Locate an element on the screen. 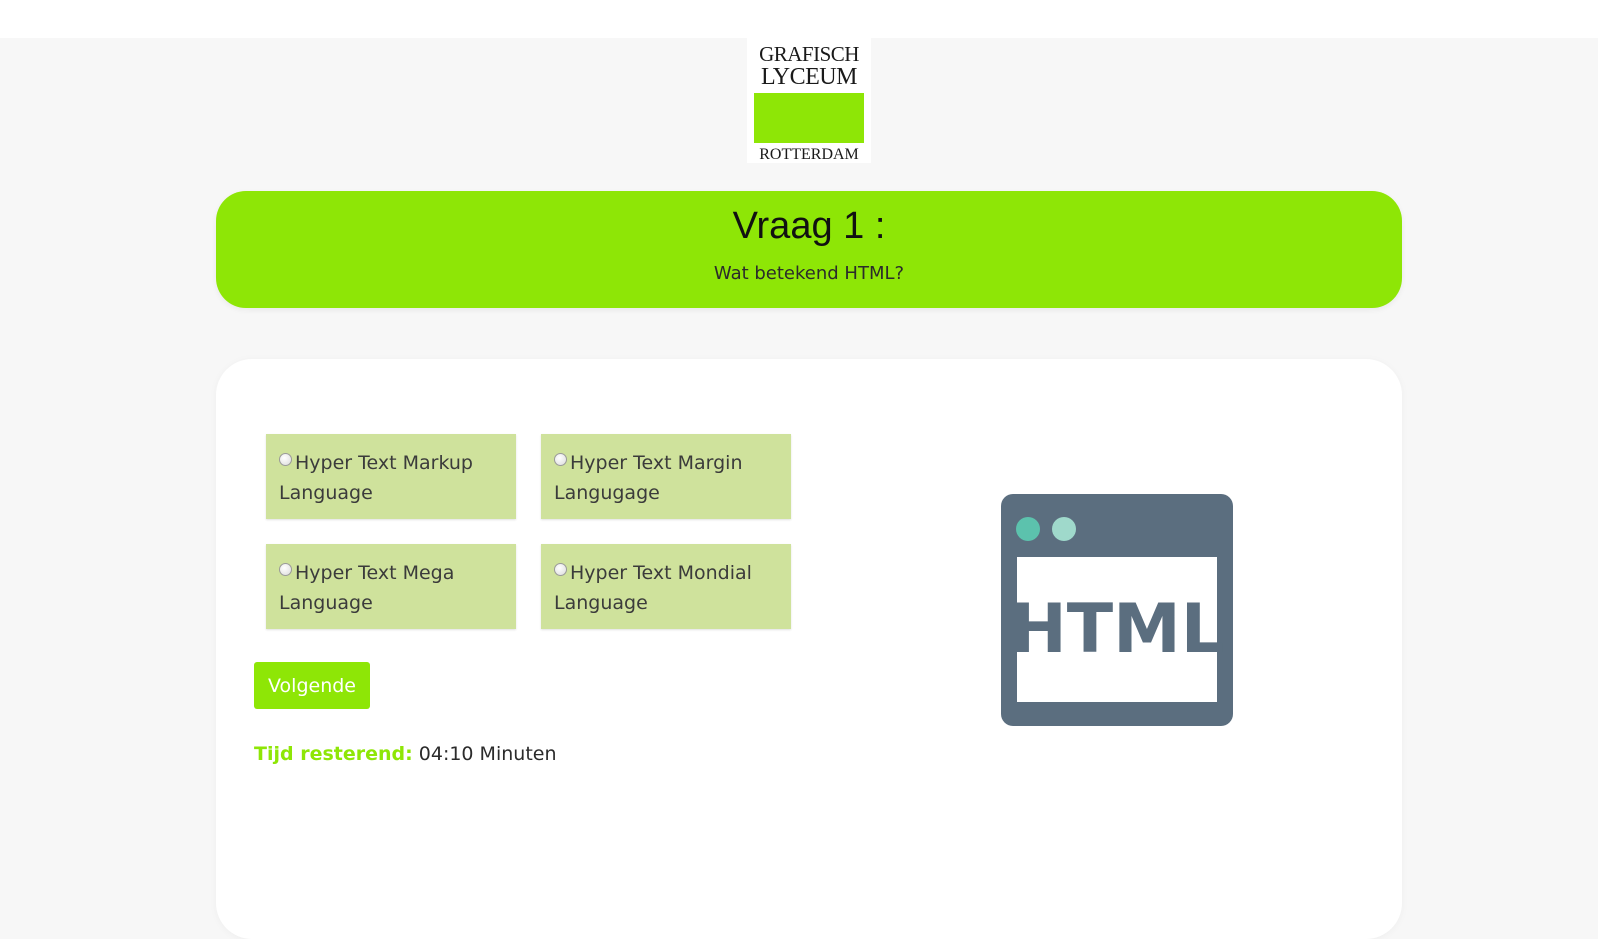  html-label: HTML is located at coordinates (1117, 629).